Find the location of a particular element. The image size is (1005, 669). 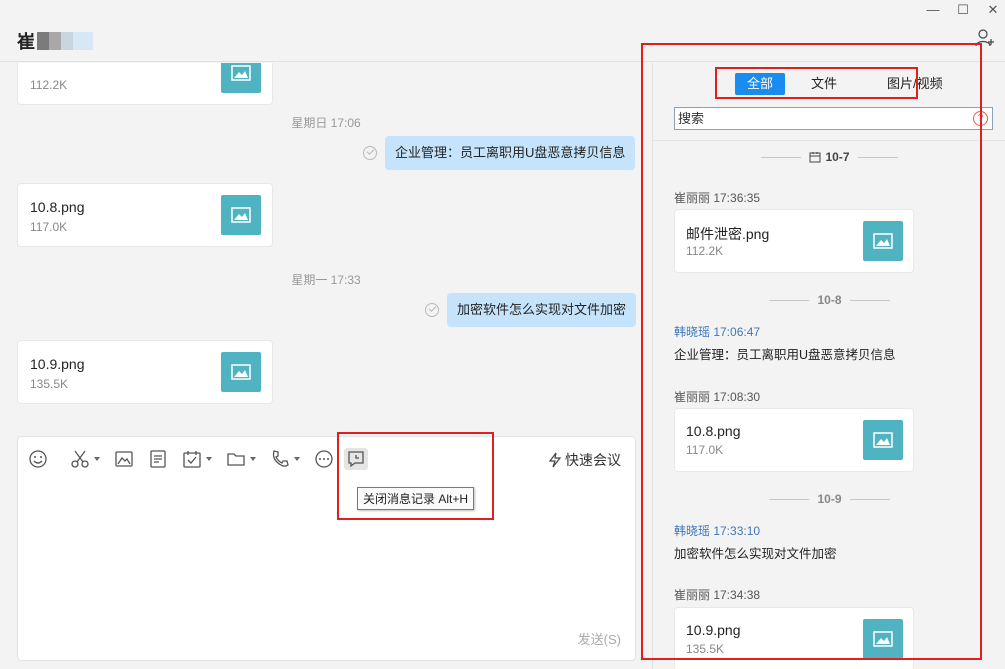

send-button: 发送(S) is located at coordinates (599, 638).